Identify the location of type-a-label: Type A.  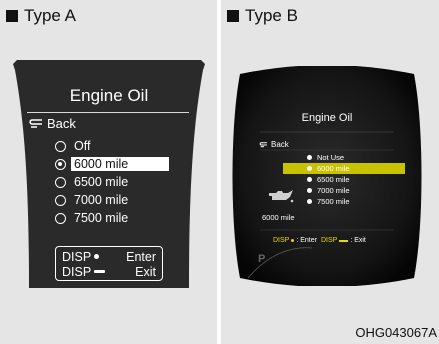
(50, 15).